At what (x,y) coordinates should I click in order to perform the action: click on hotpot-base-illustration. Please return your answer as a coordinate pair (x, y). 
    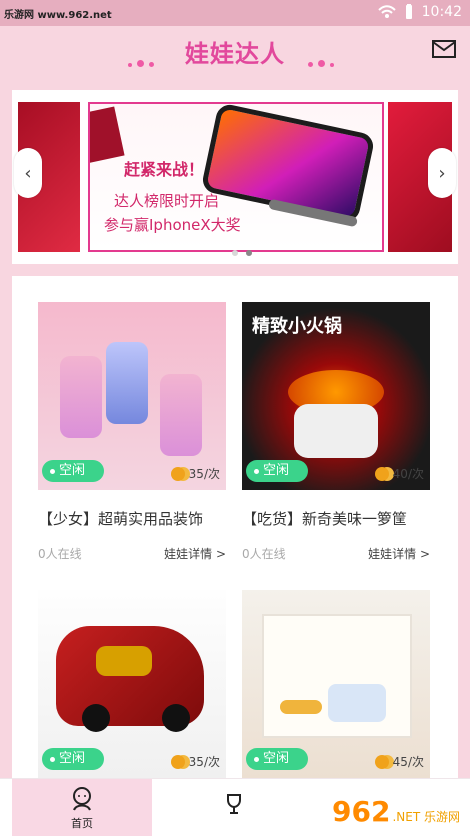
    Looking at the image, I should click on (336, 431).